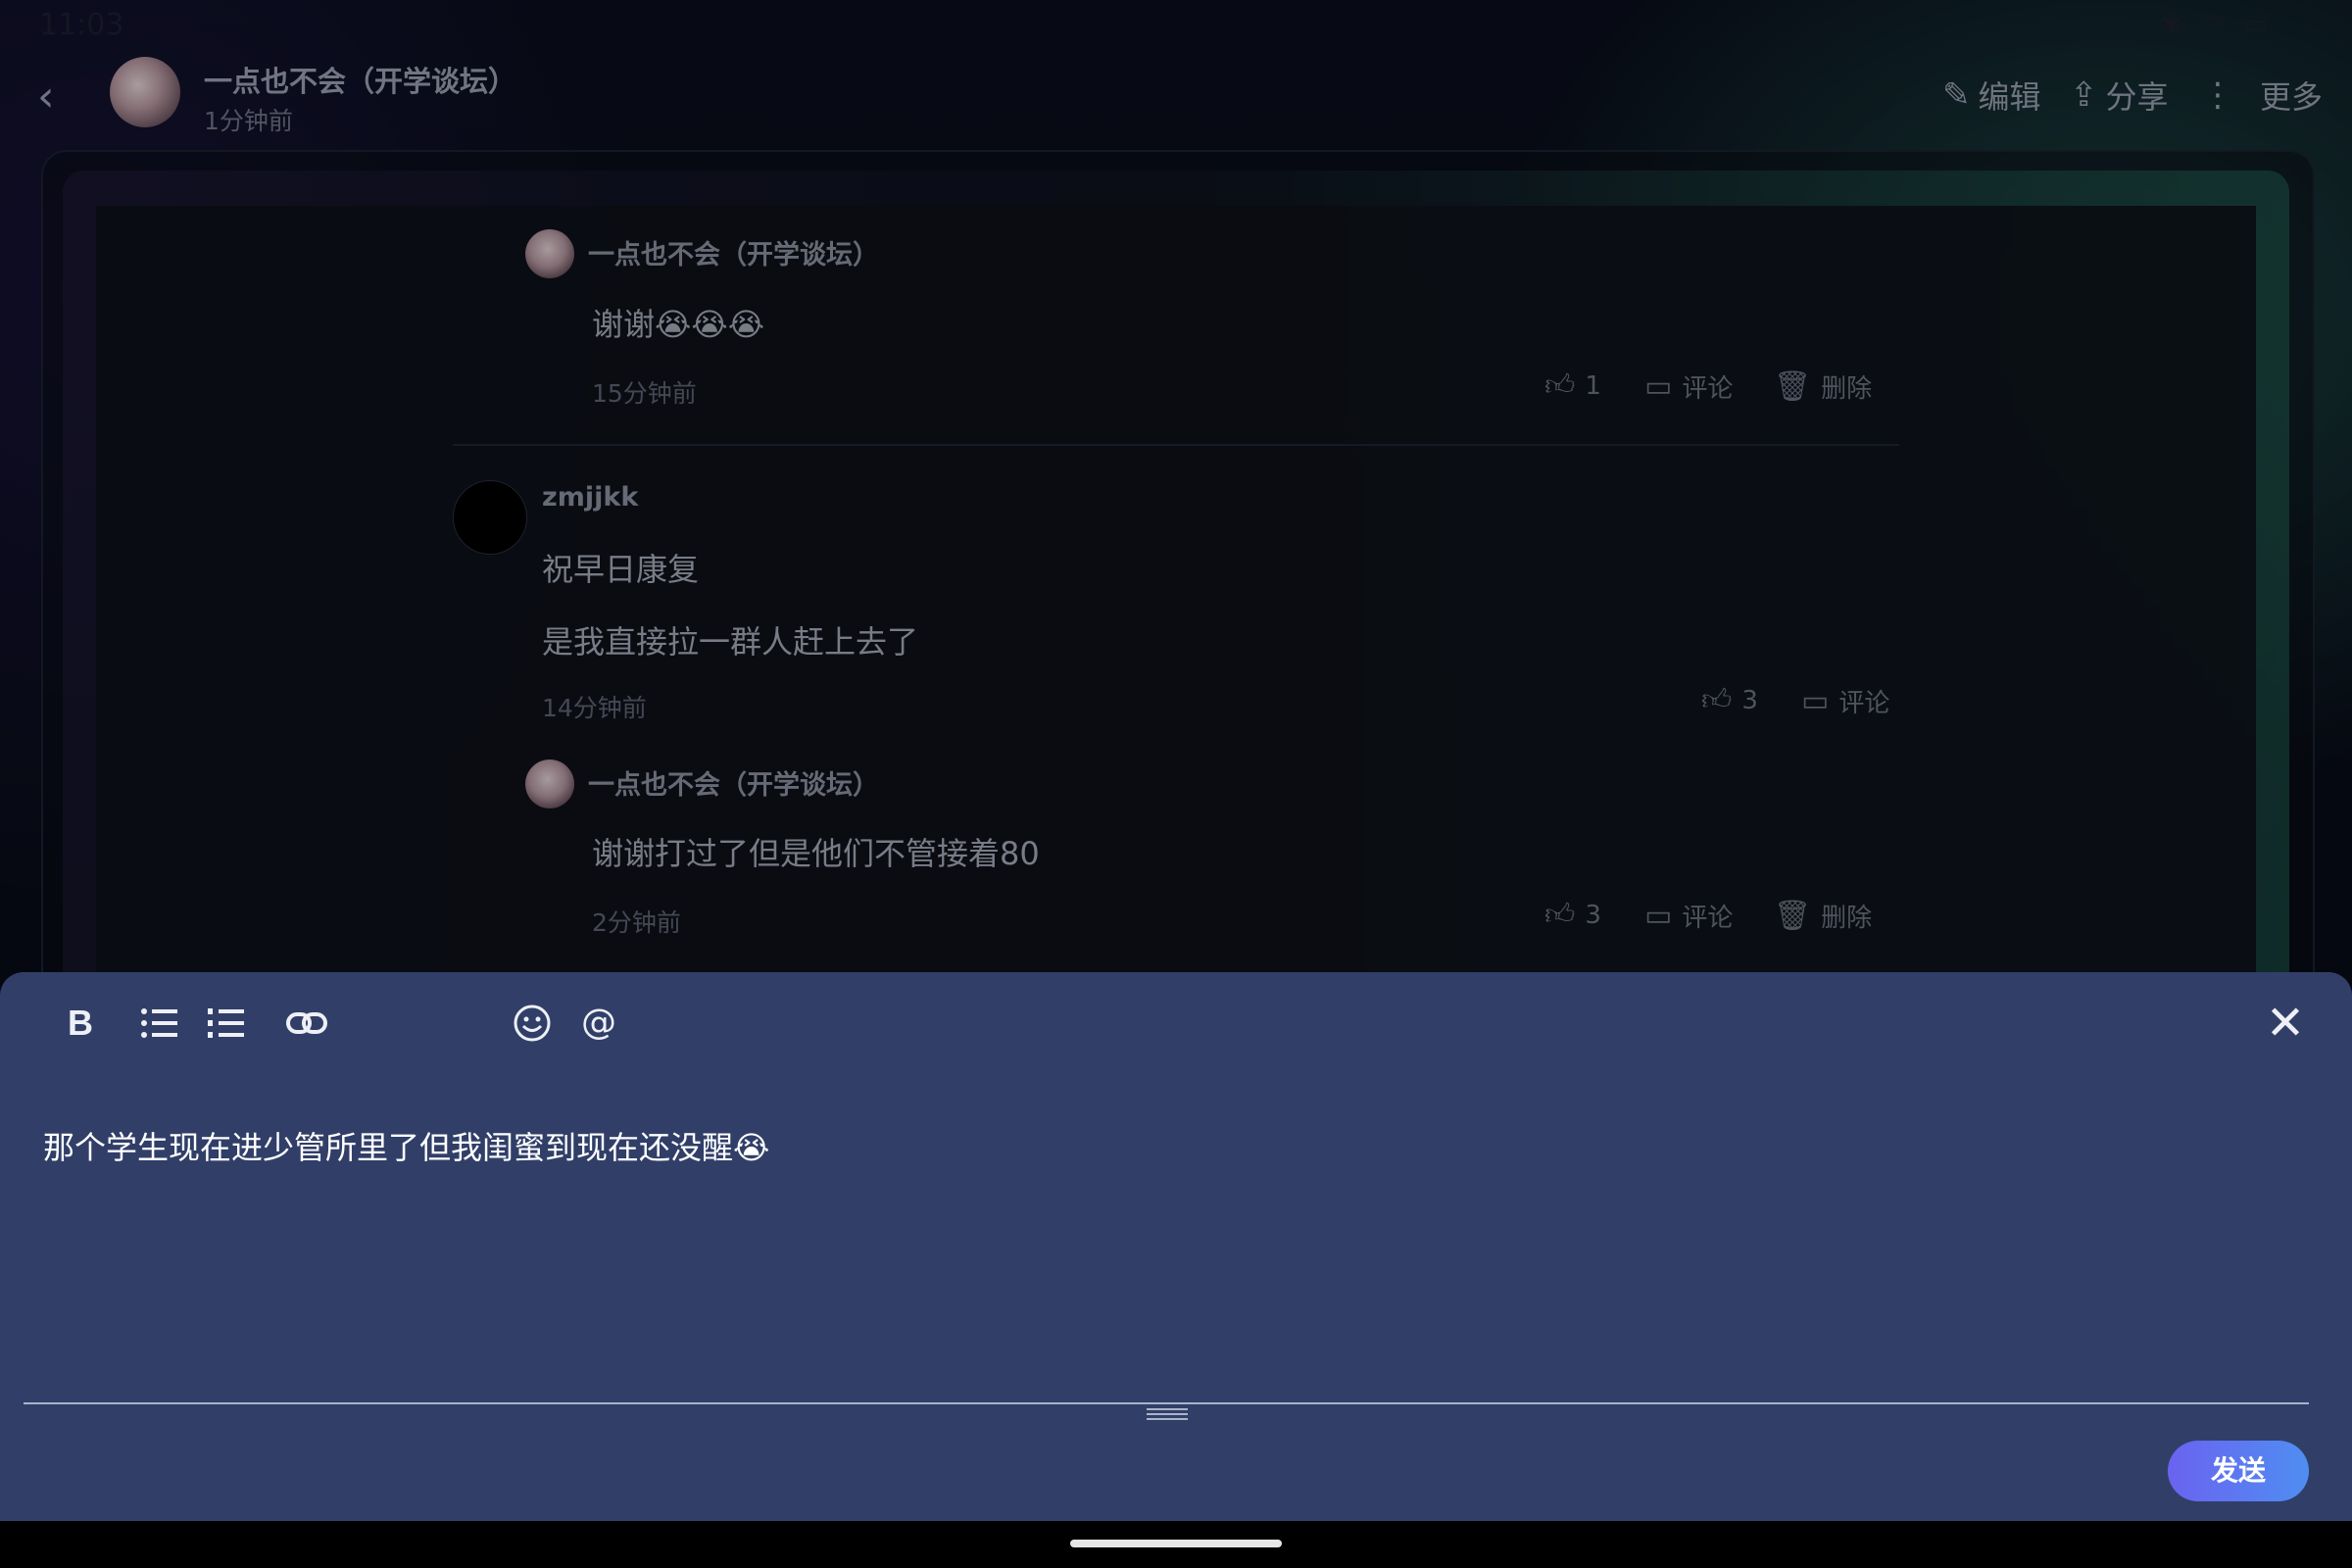  I want to click on close-icon: ✕, so click(2285, 1023).